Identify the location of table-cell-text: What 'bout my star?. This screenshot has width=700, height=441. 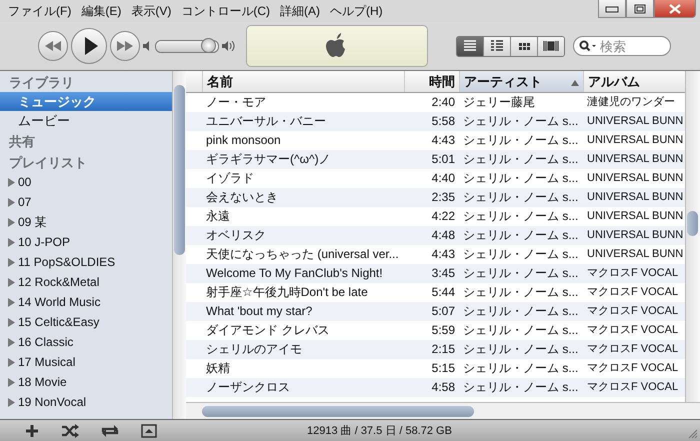
(259, 311).